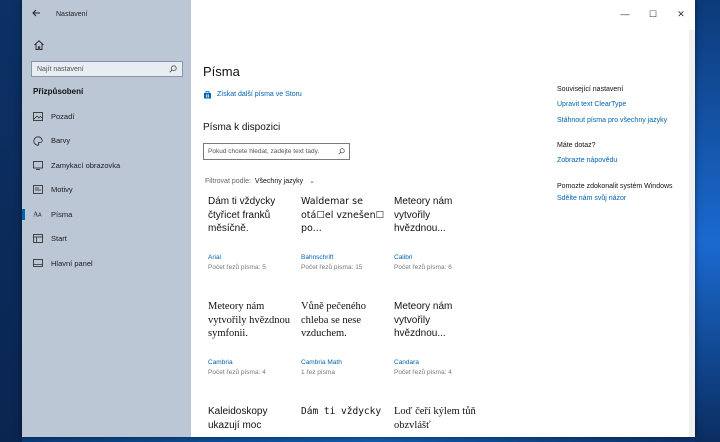 Image resolution: width=720 pixels, height=442 pixels. Describe the element at coordinates (624, 160) in the screenshot. I see `help-link: Zobrazte nápovědu` at that location.